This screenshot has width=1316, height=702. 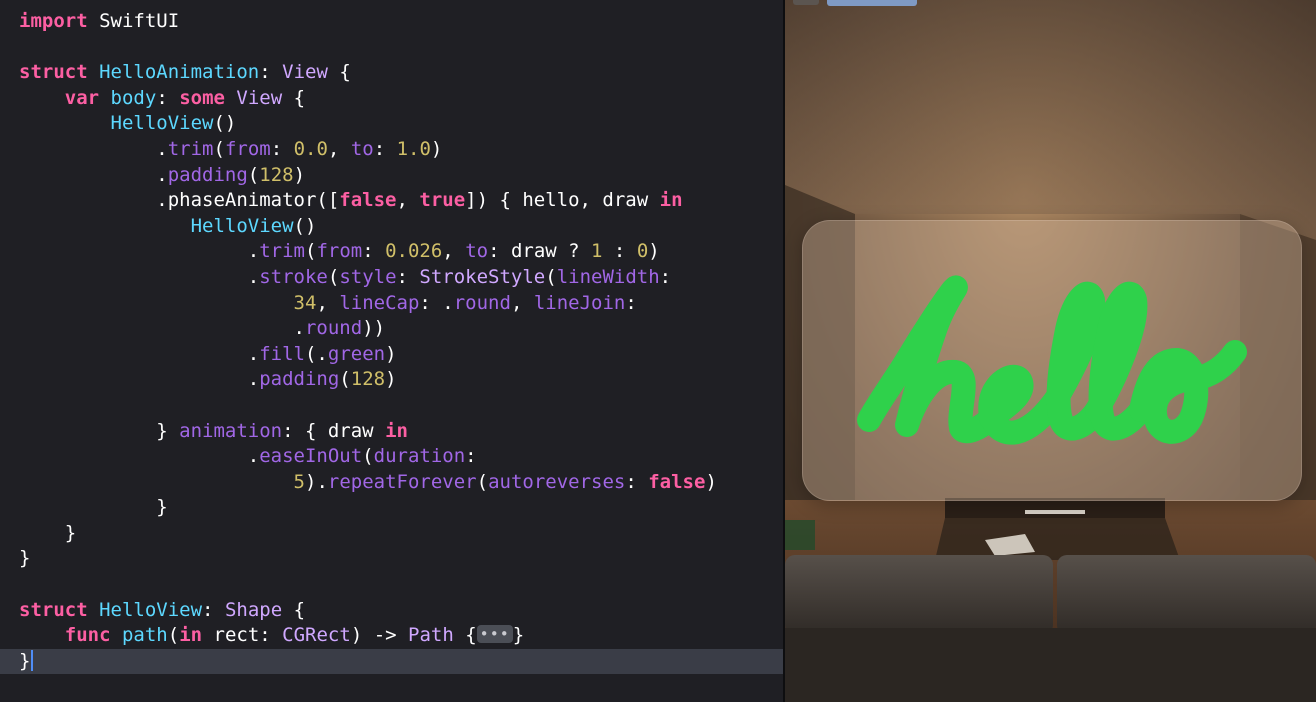 I want to click on code-token: lineWidth, so click(x=608, y=276).